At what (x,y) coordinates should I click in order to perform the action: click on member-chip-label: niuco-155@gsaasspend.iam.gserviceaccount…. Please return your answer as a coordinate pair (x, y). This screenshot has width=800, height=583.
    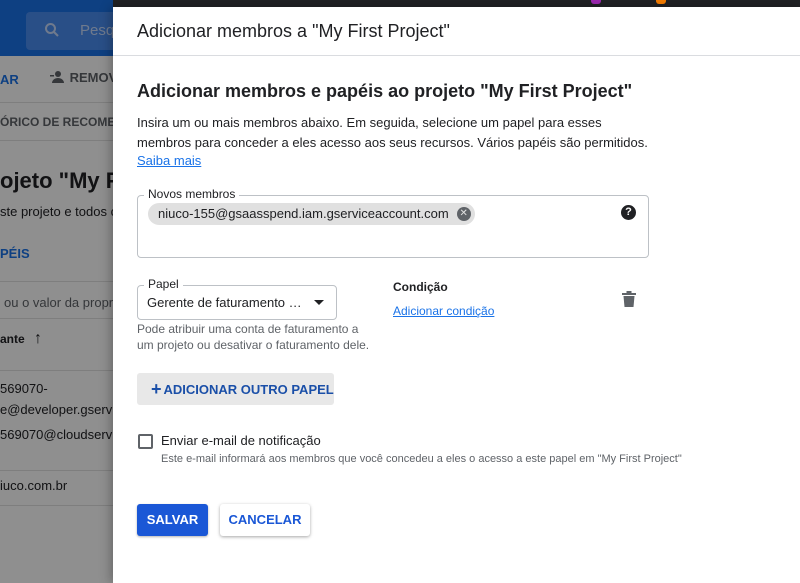
    Looking at the image, I should click on (303, 213).